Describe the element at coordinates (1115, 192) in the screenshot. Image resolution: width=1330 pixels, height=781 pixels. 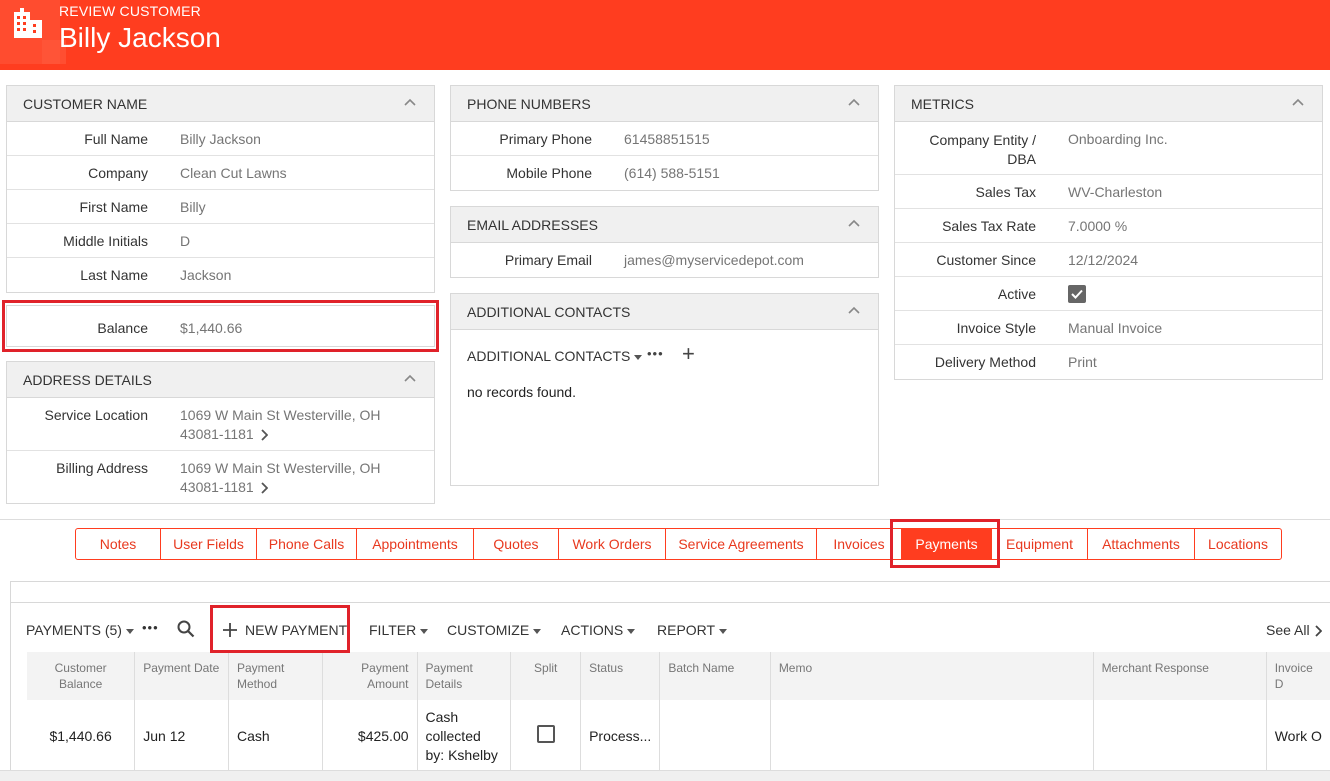
I see `sales-tax-value: WV-Charleston` at that location.